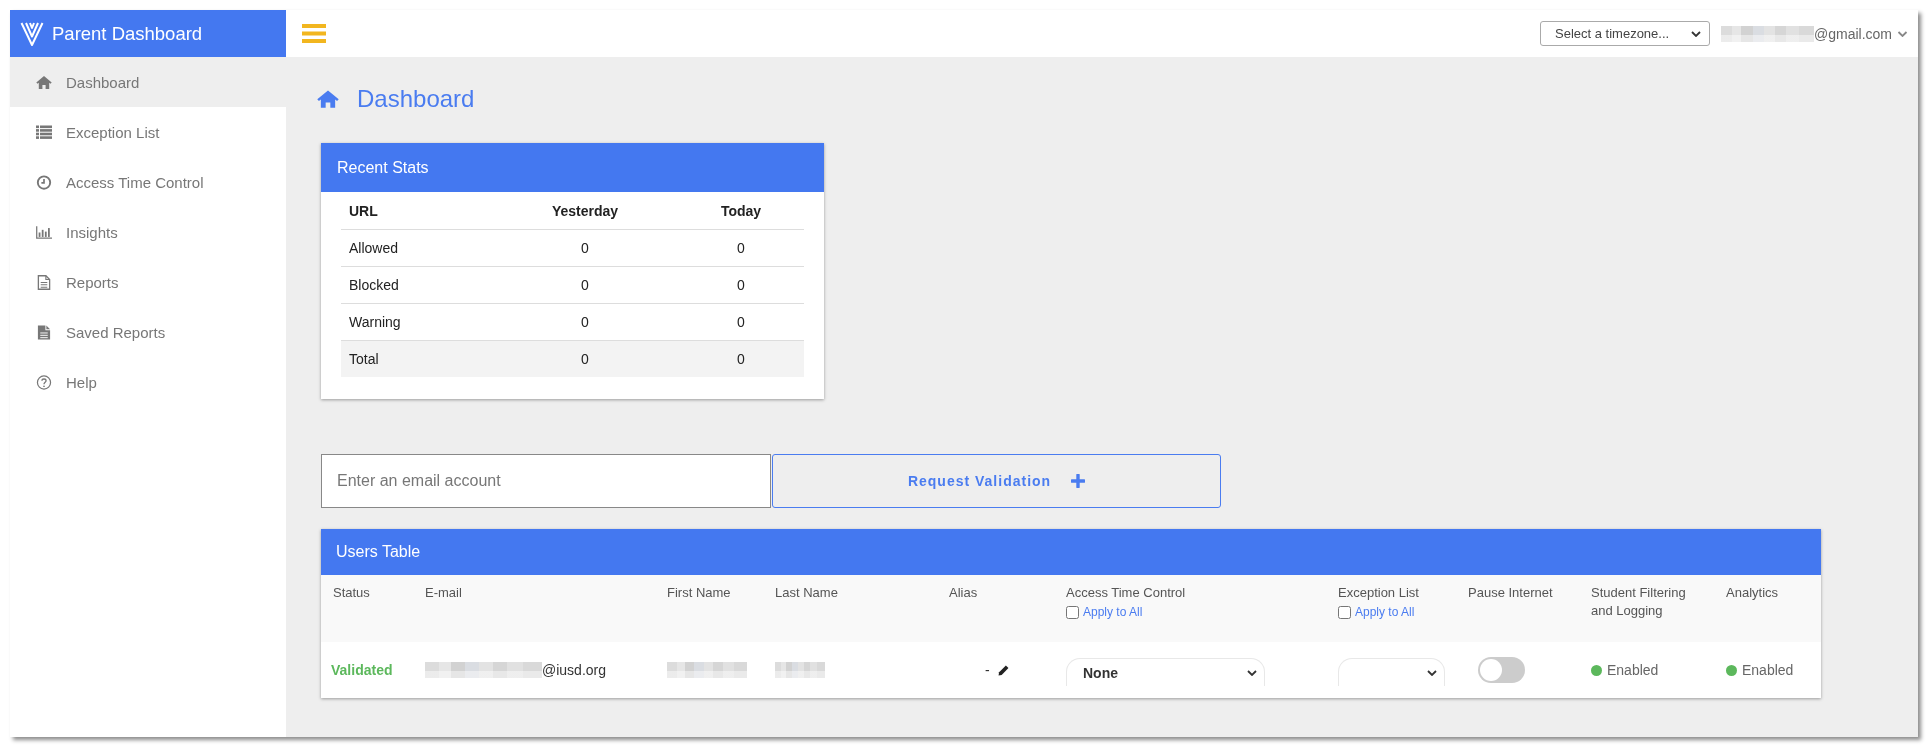  Describe the element at coordinates (362, 670) in the screenshot. I see `status-text: Validated` at that location.